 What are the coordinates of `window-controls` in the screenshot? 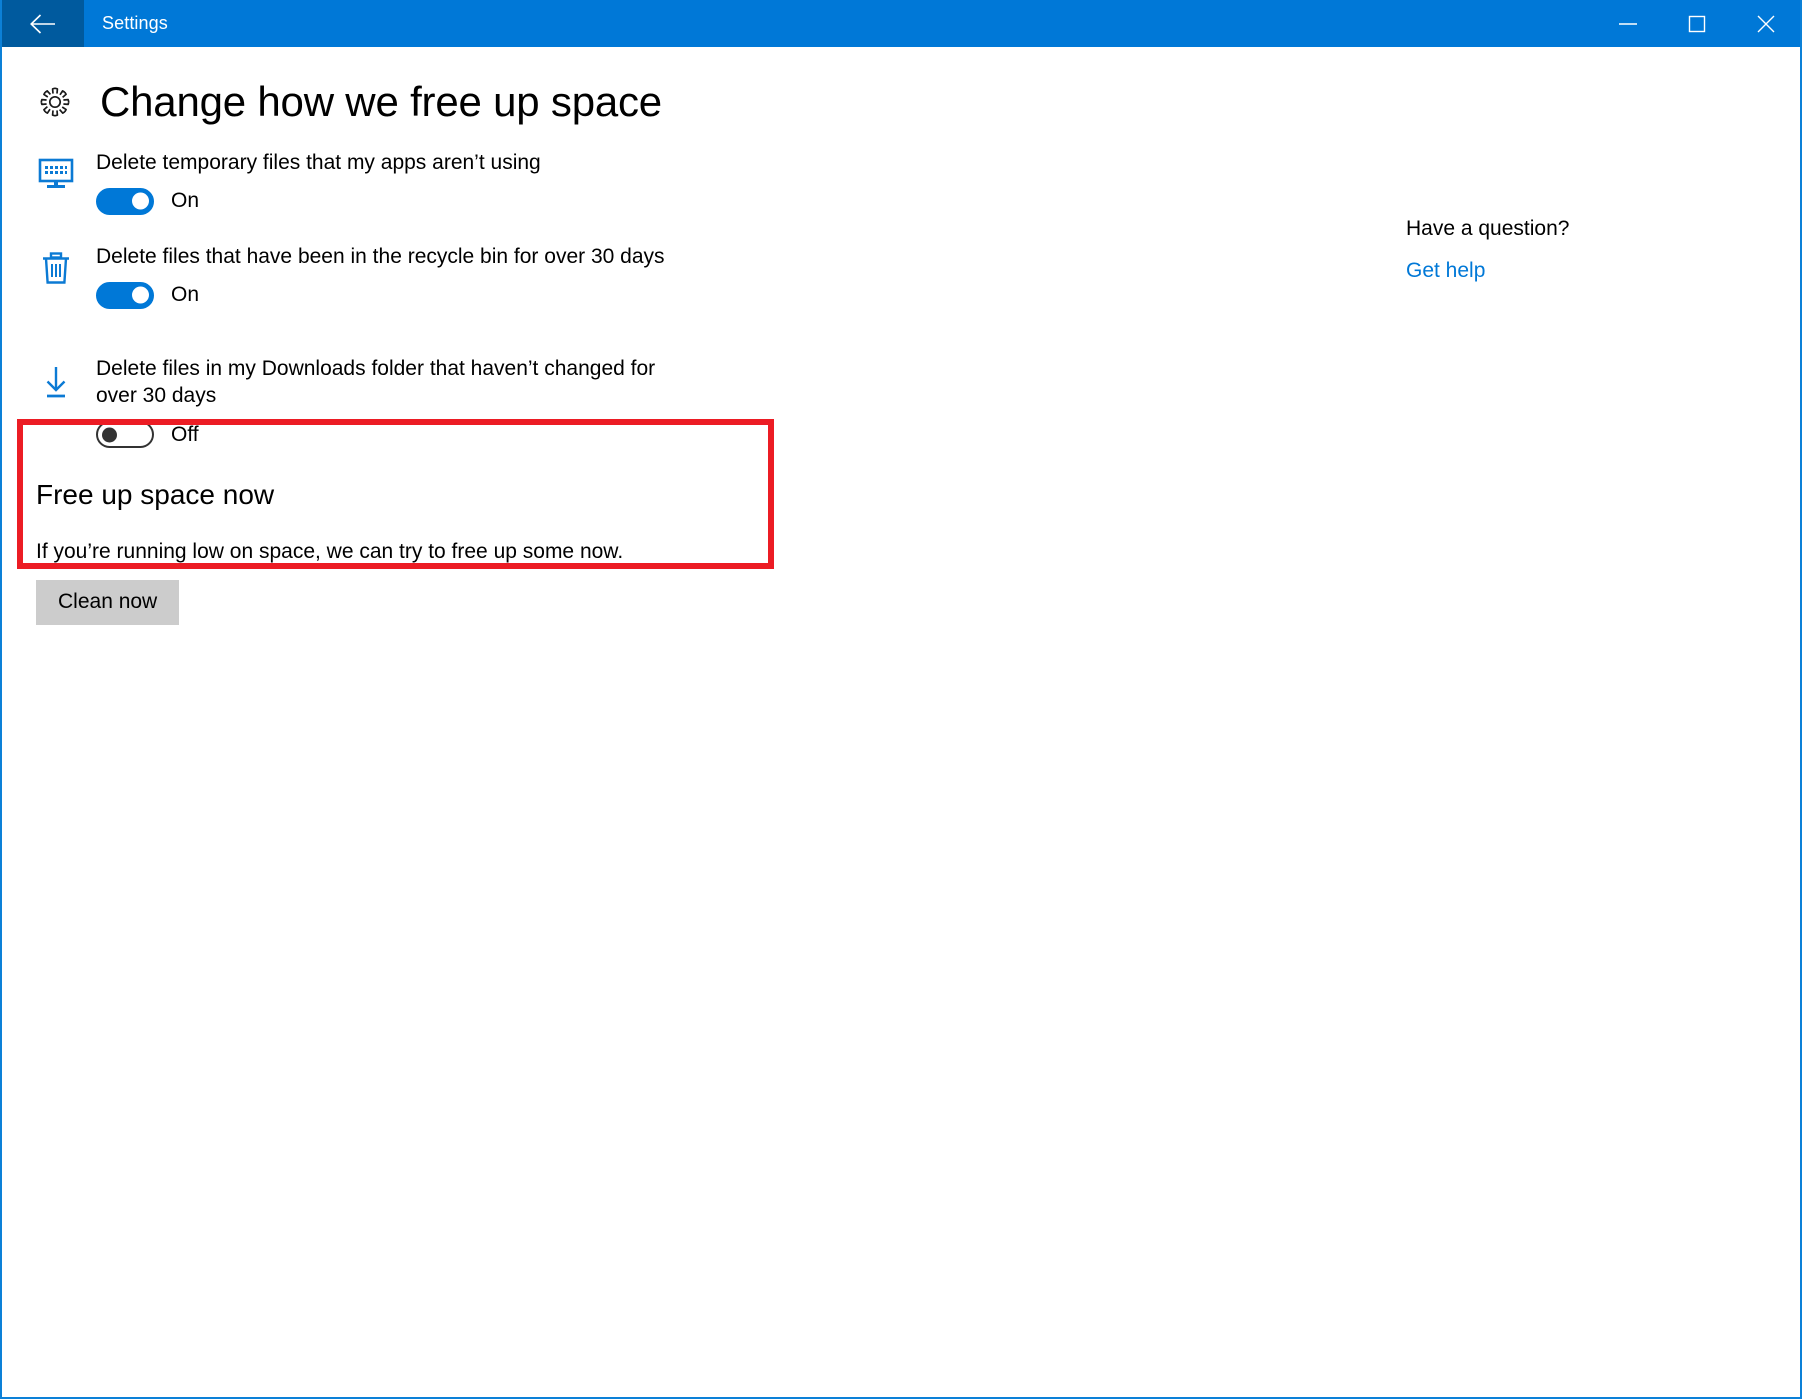 It's located at (1696, 23).